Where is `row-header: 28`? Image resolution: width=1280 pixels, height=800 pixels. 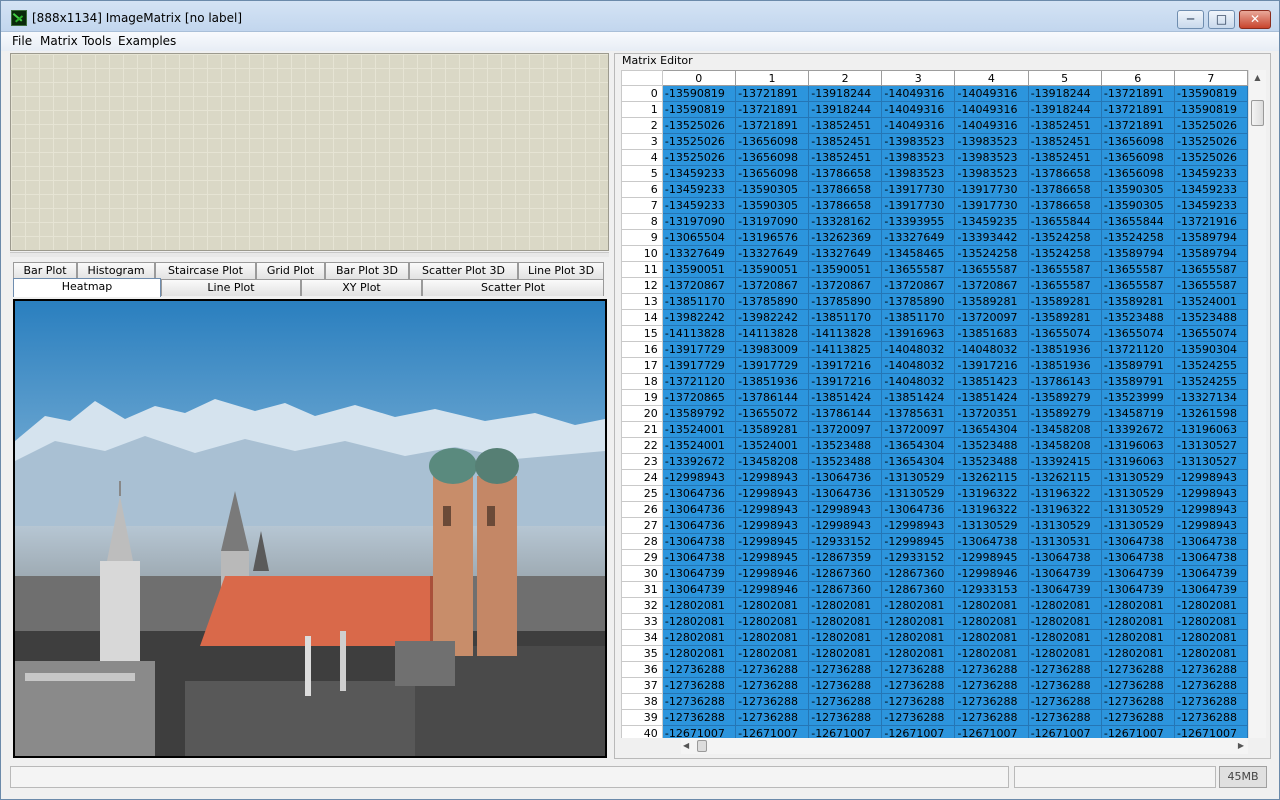 row-header: 28 is located at coordinates (642, 541).